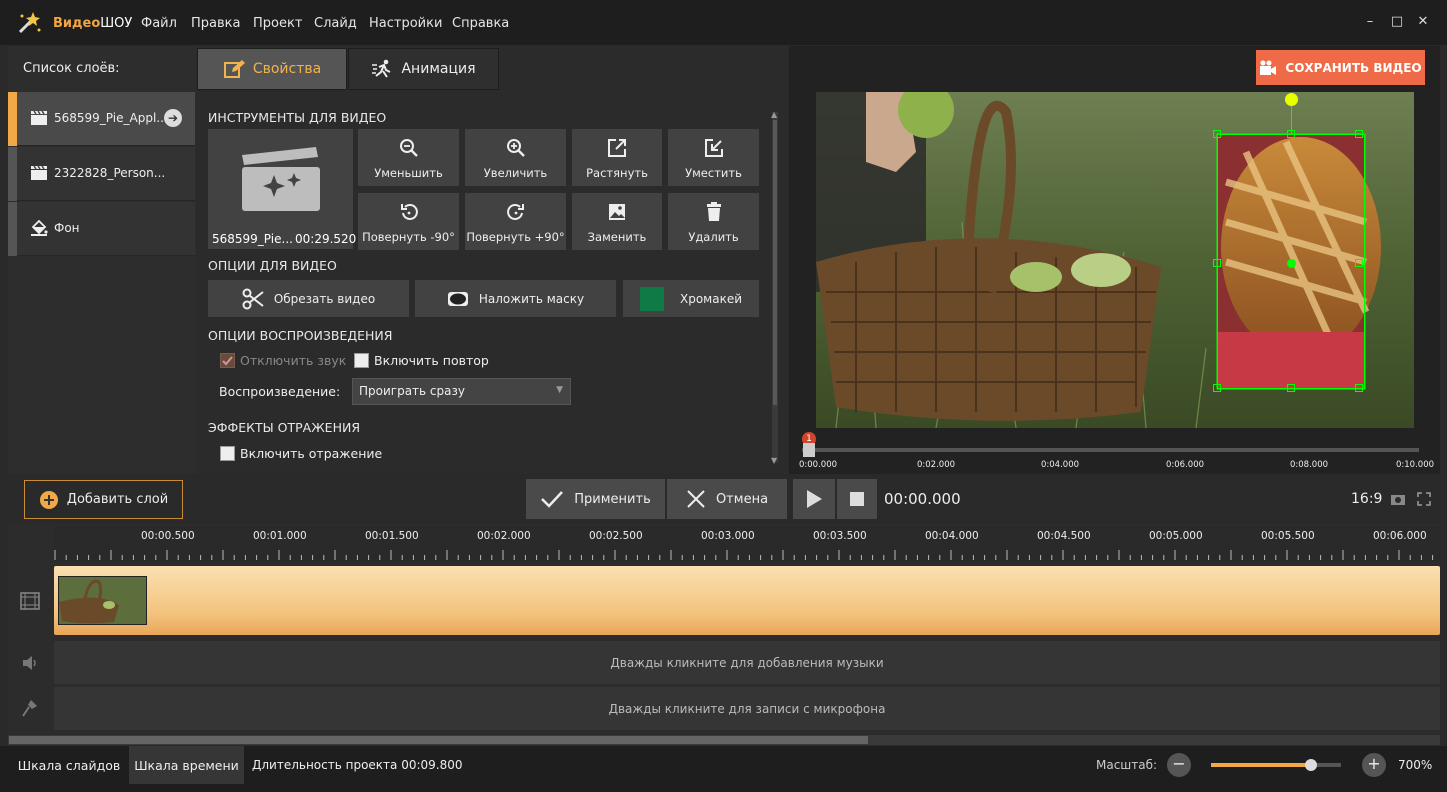  I want to click on apply-mask-button: Наложить маску, so click(515, 298).